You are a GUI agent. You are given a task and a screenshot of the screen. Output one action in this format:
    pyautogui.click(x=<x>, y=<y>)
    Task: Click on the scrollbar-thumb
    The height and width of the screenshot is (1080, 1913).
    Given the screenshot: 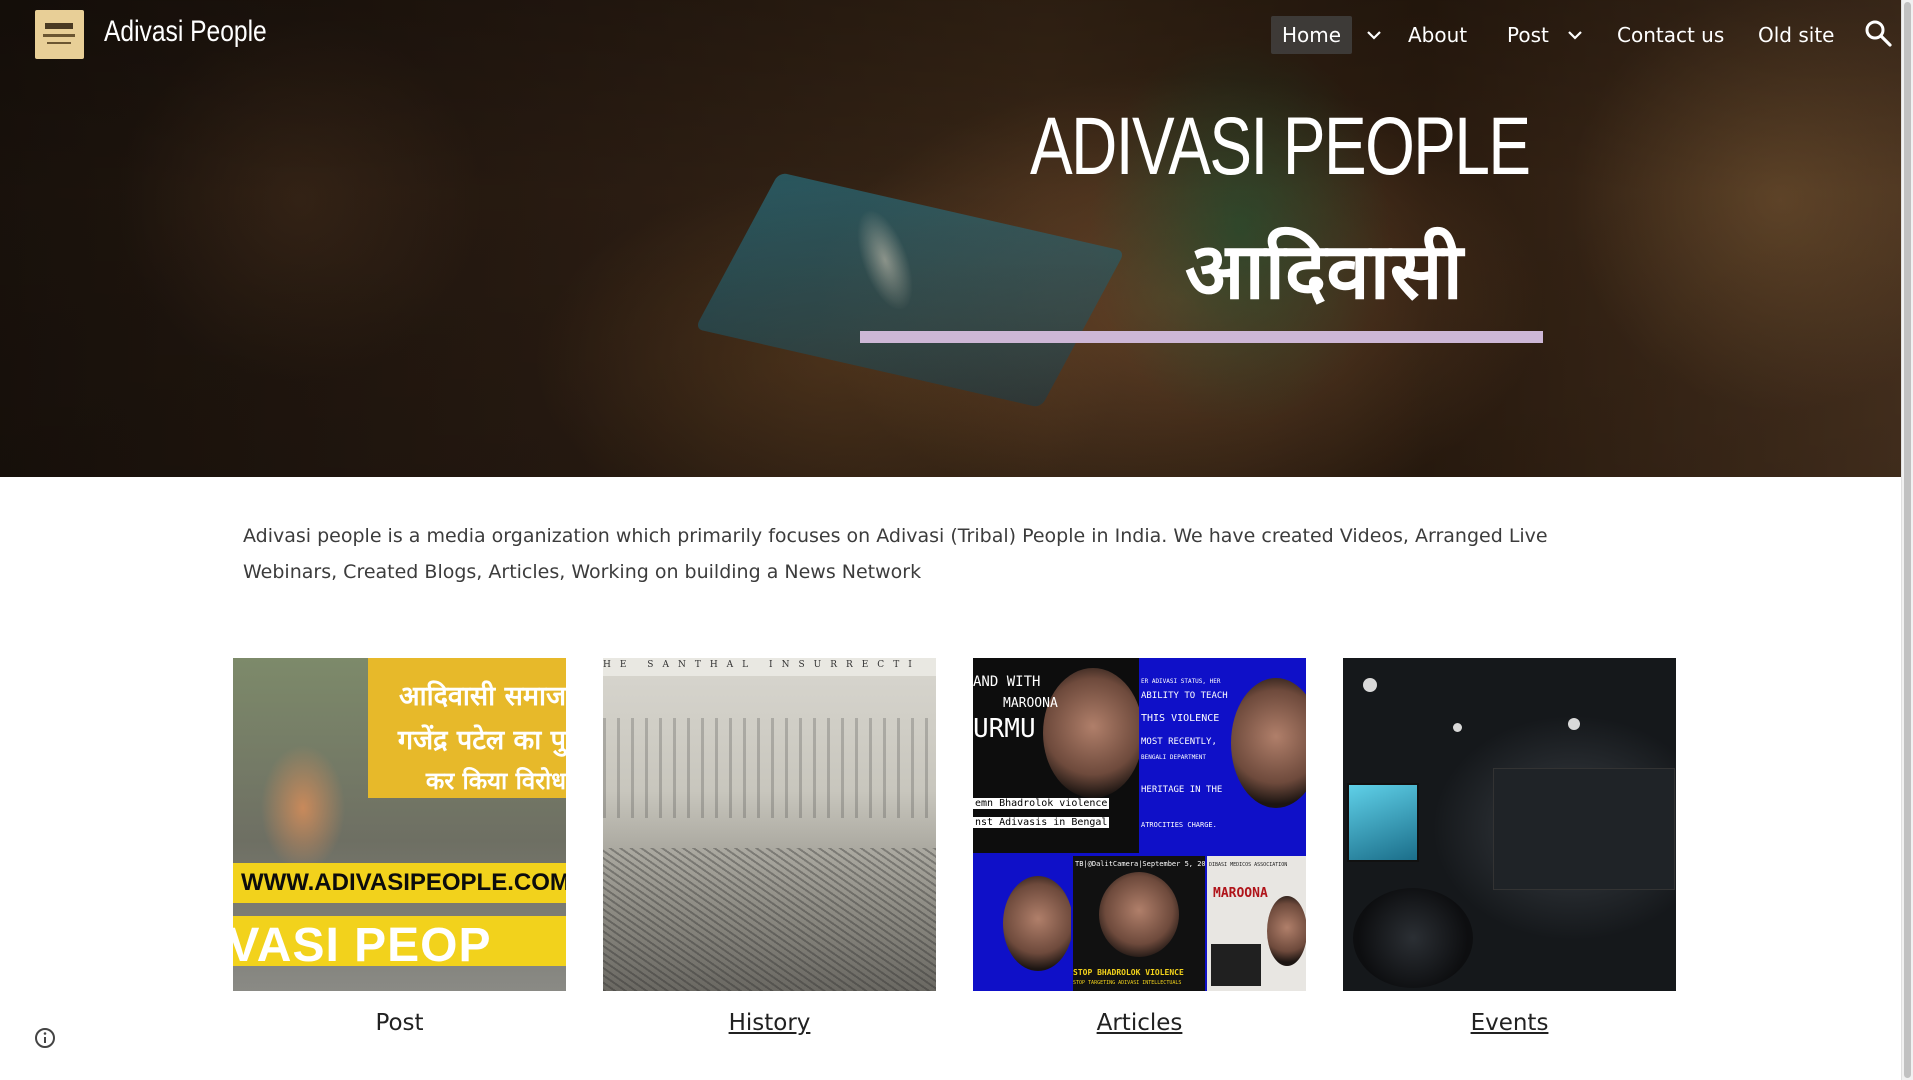 What is the action you would take?
    pyautogui.click(x=1907, y=540)
    